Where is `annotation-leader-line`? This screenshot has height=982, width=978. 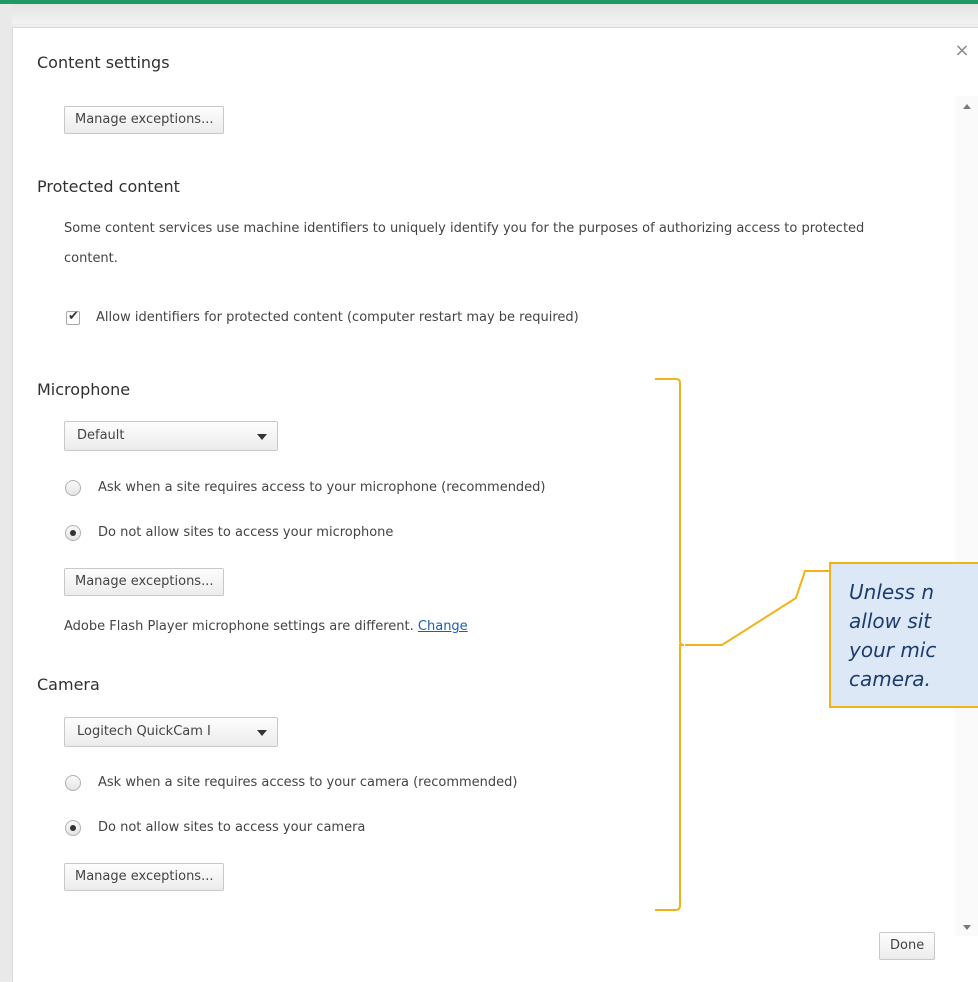
annotation-leader-line is located at coordinates (757, 608).